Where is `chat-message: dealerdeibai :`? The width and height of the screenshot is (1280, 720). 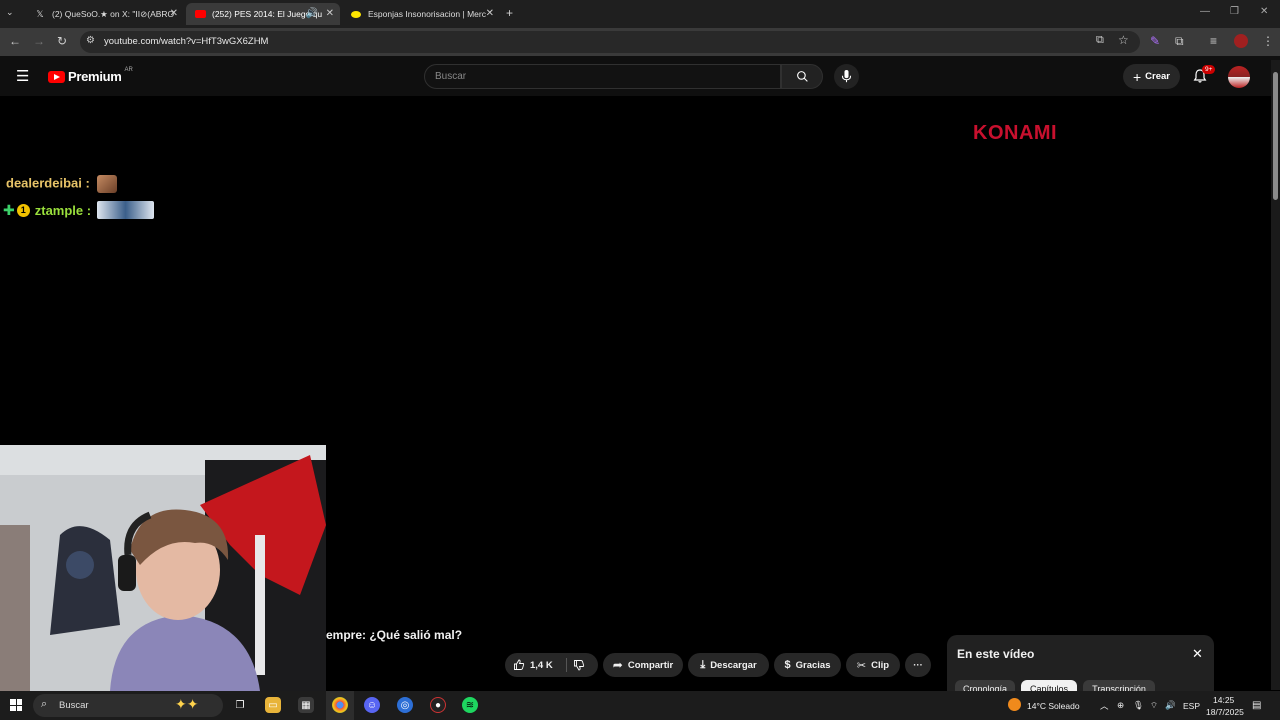 chat-message: dealerdeibai : is located at coordinates (62, 184).